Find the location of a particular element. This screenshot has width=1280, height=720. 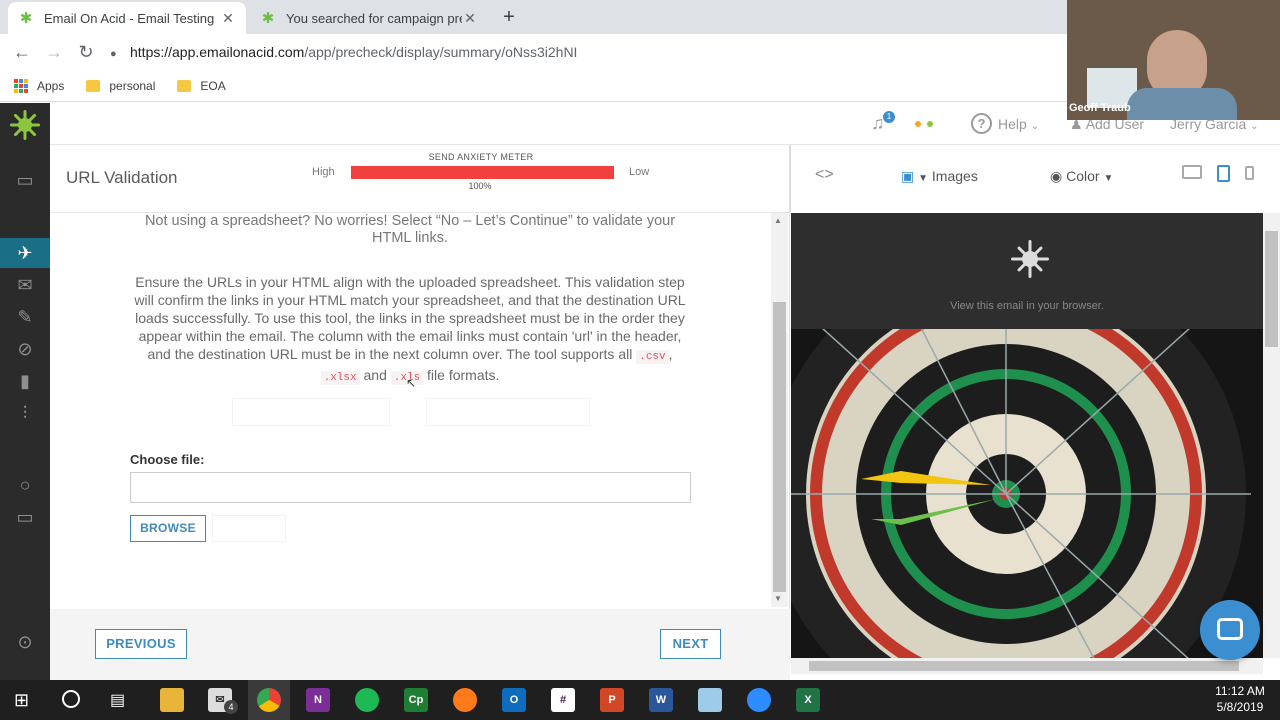

tab-search: ✱ You searched for campaign prec ✕ is located at coordinates (369, 18).